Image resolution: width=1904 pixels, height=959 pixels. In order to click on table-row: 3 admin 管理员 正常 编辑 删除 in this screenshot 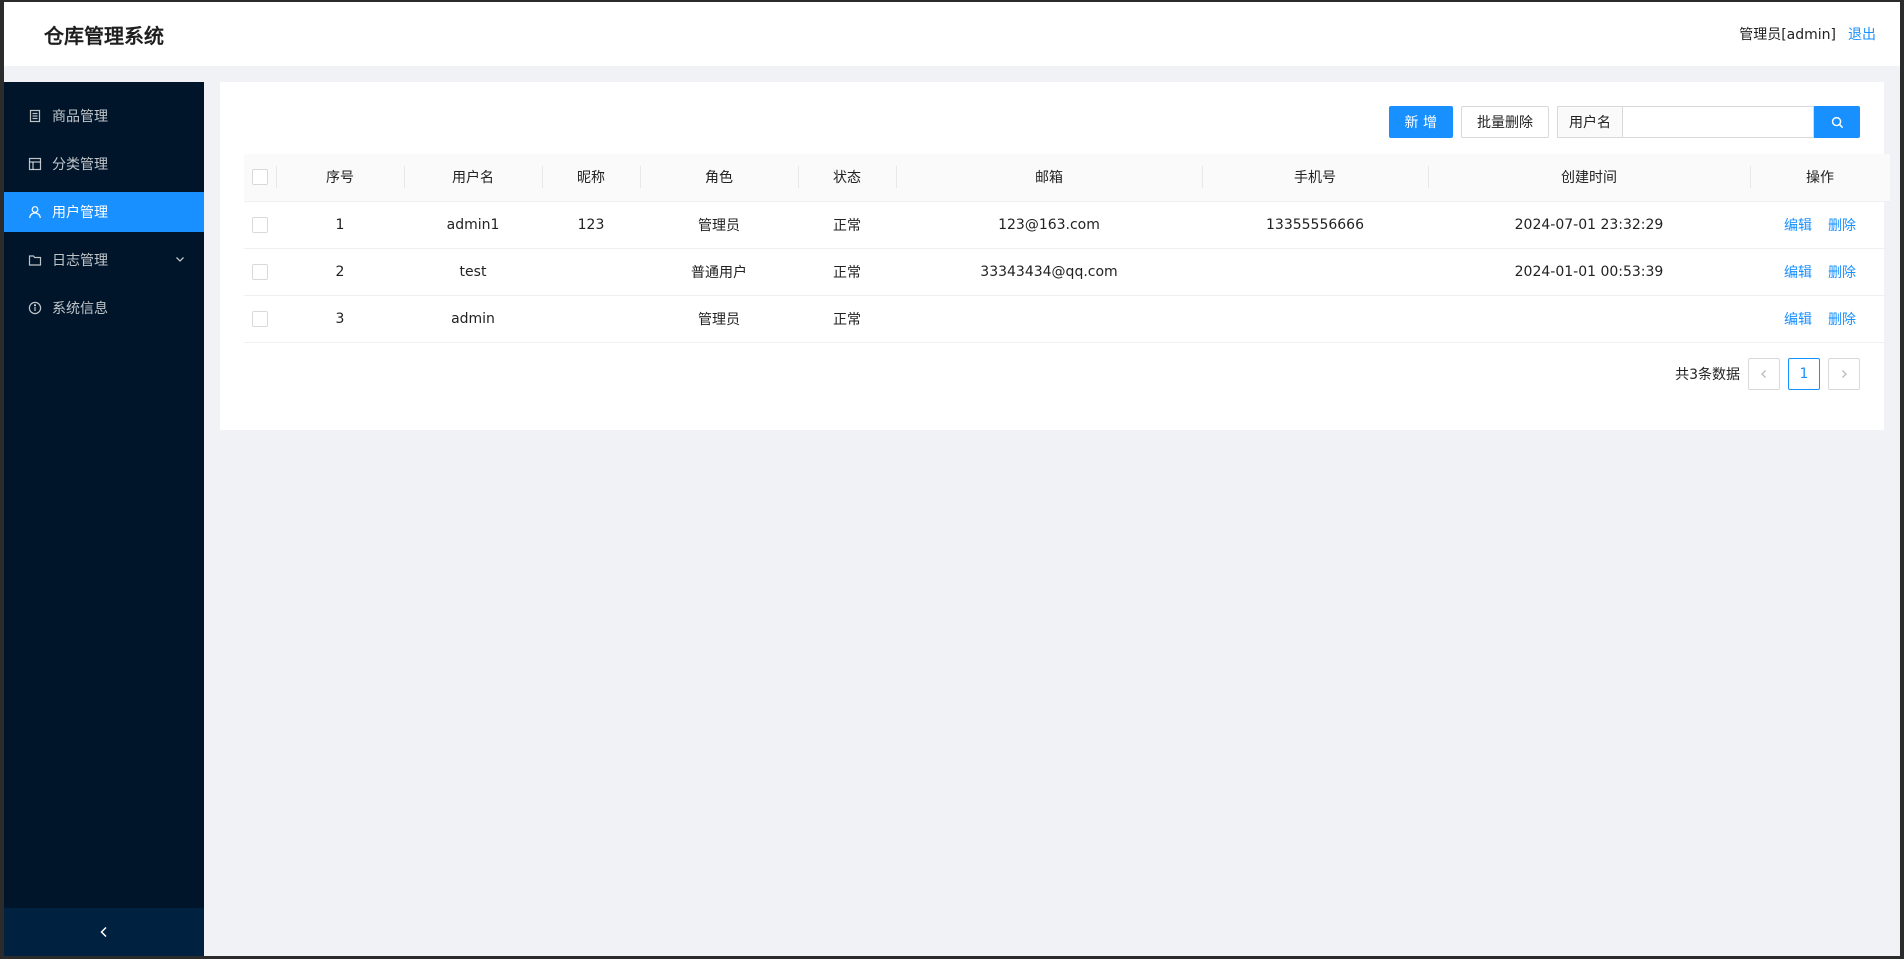, I will do `click(1067, 319)`.